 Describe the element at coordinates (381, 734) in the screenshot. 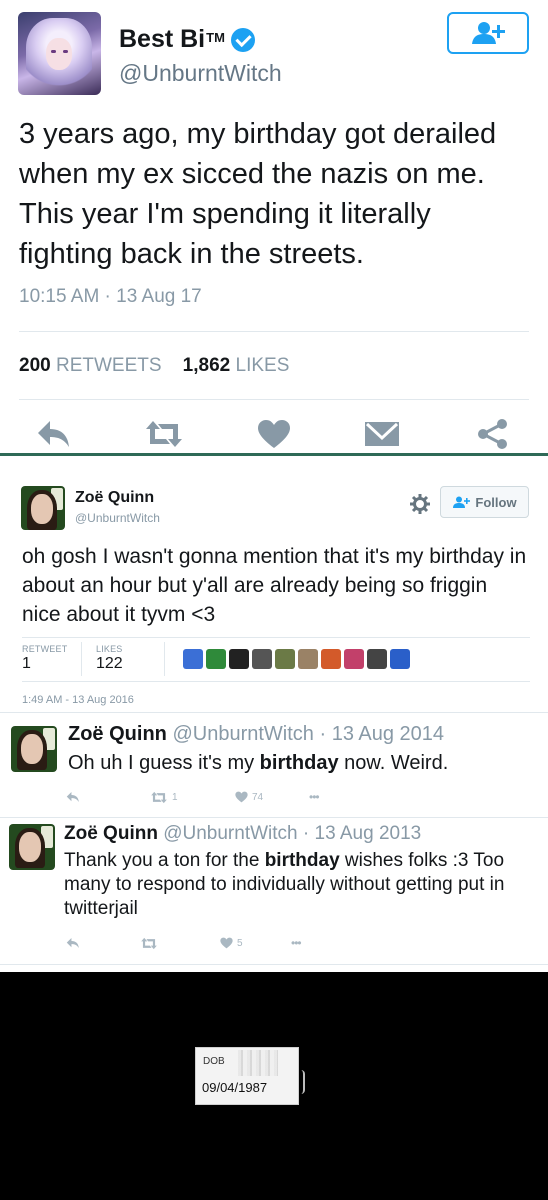

I see `tweet-date: · 13 Aug 2014` at that location.